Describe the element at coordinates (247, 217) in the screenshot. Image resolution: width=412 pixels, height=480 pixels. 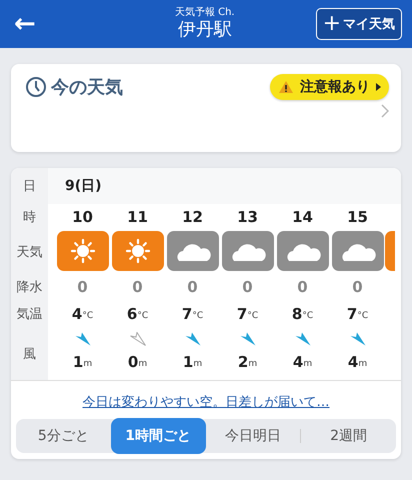
I see `hour-label: 13` at that location.